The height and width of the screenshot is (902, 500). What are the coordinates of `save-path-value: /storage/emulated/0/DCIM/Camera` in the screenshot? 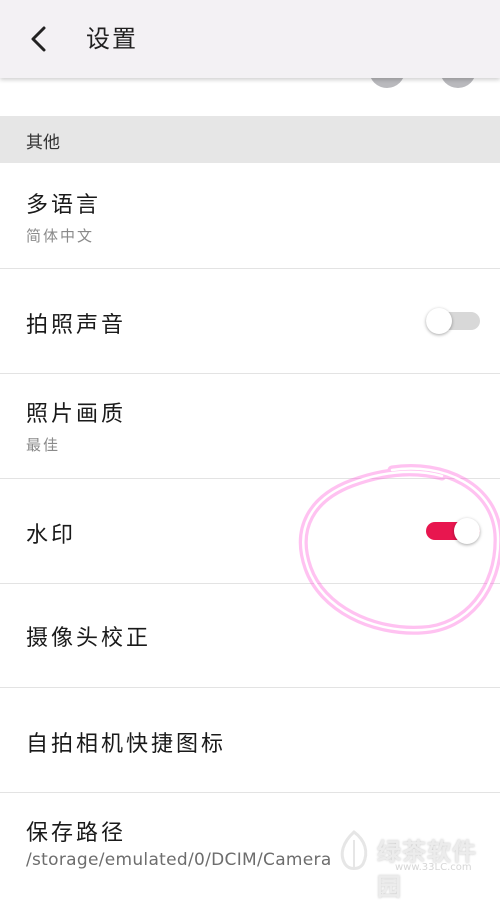 It's located at (179, 860).